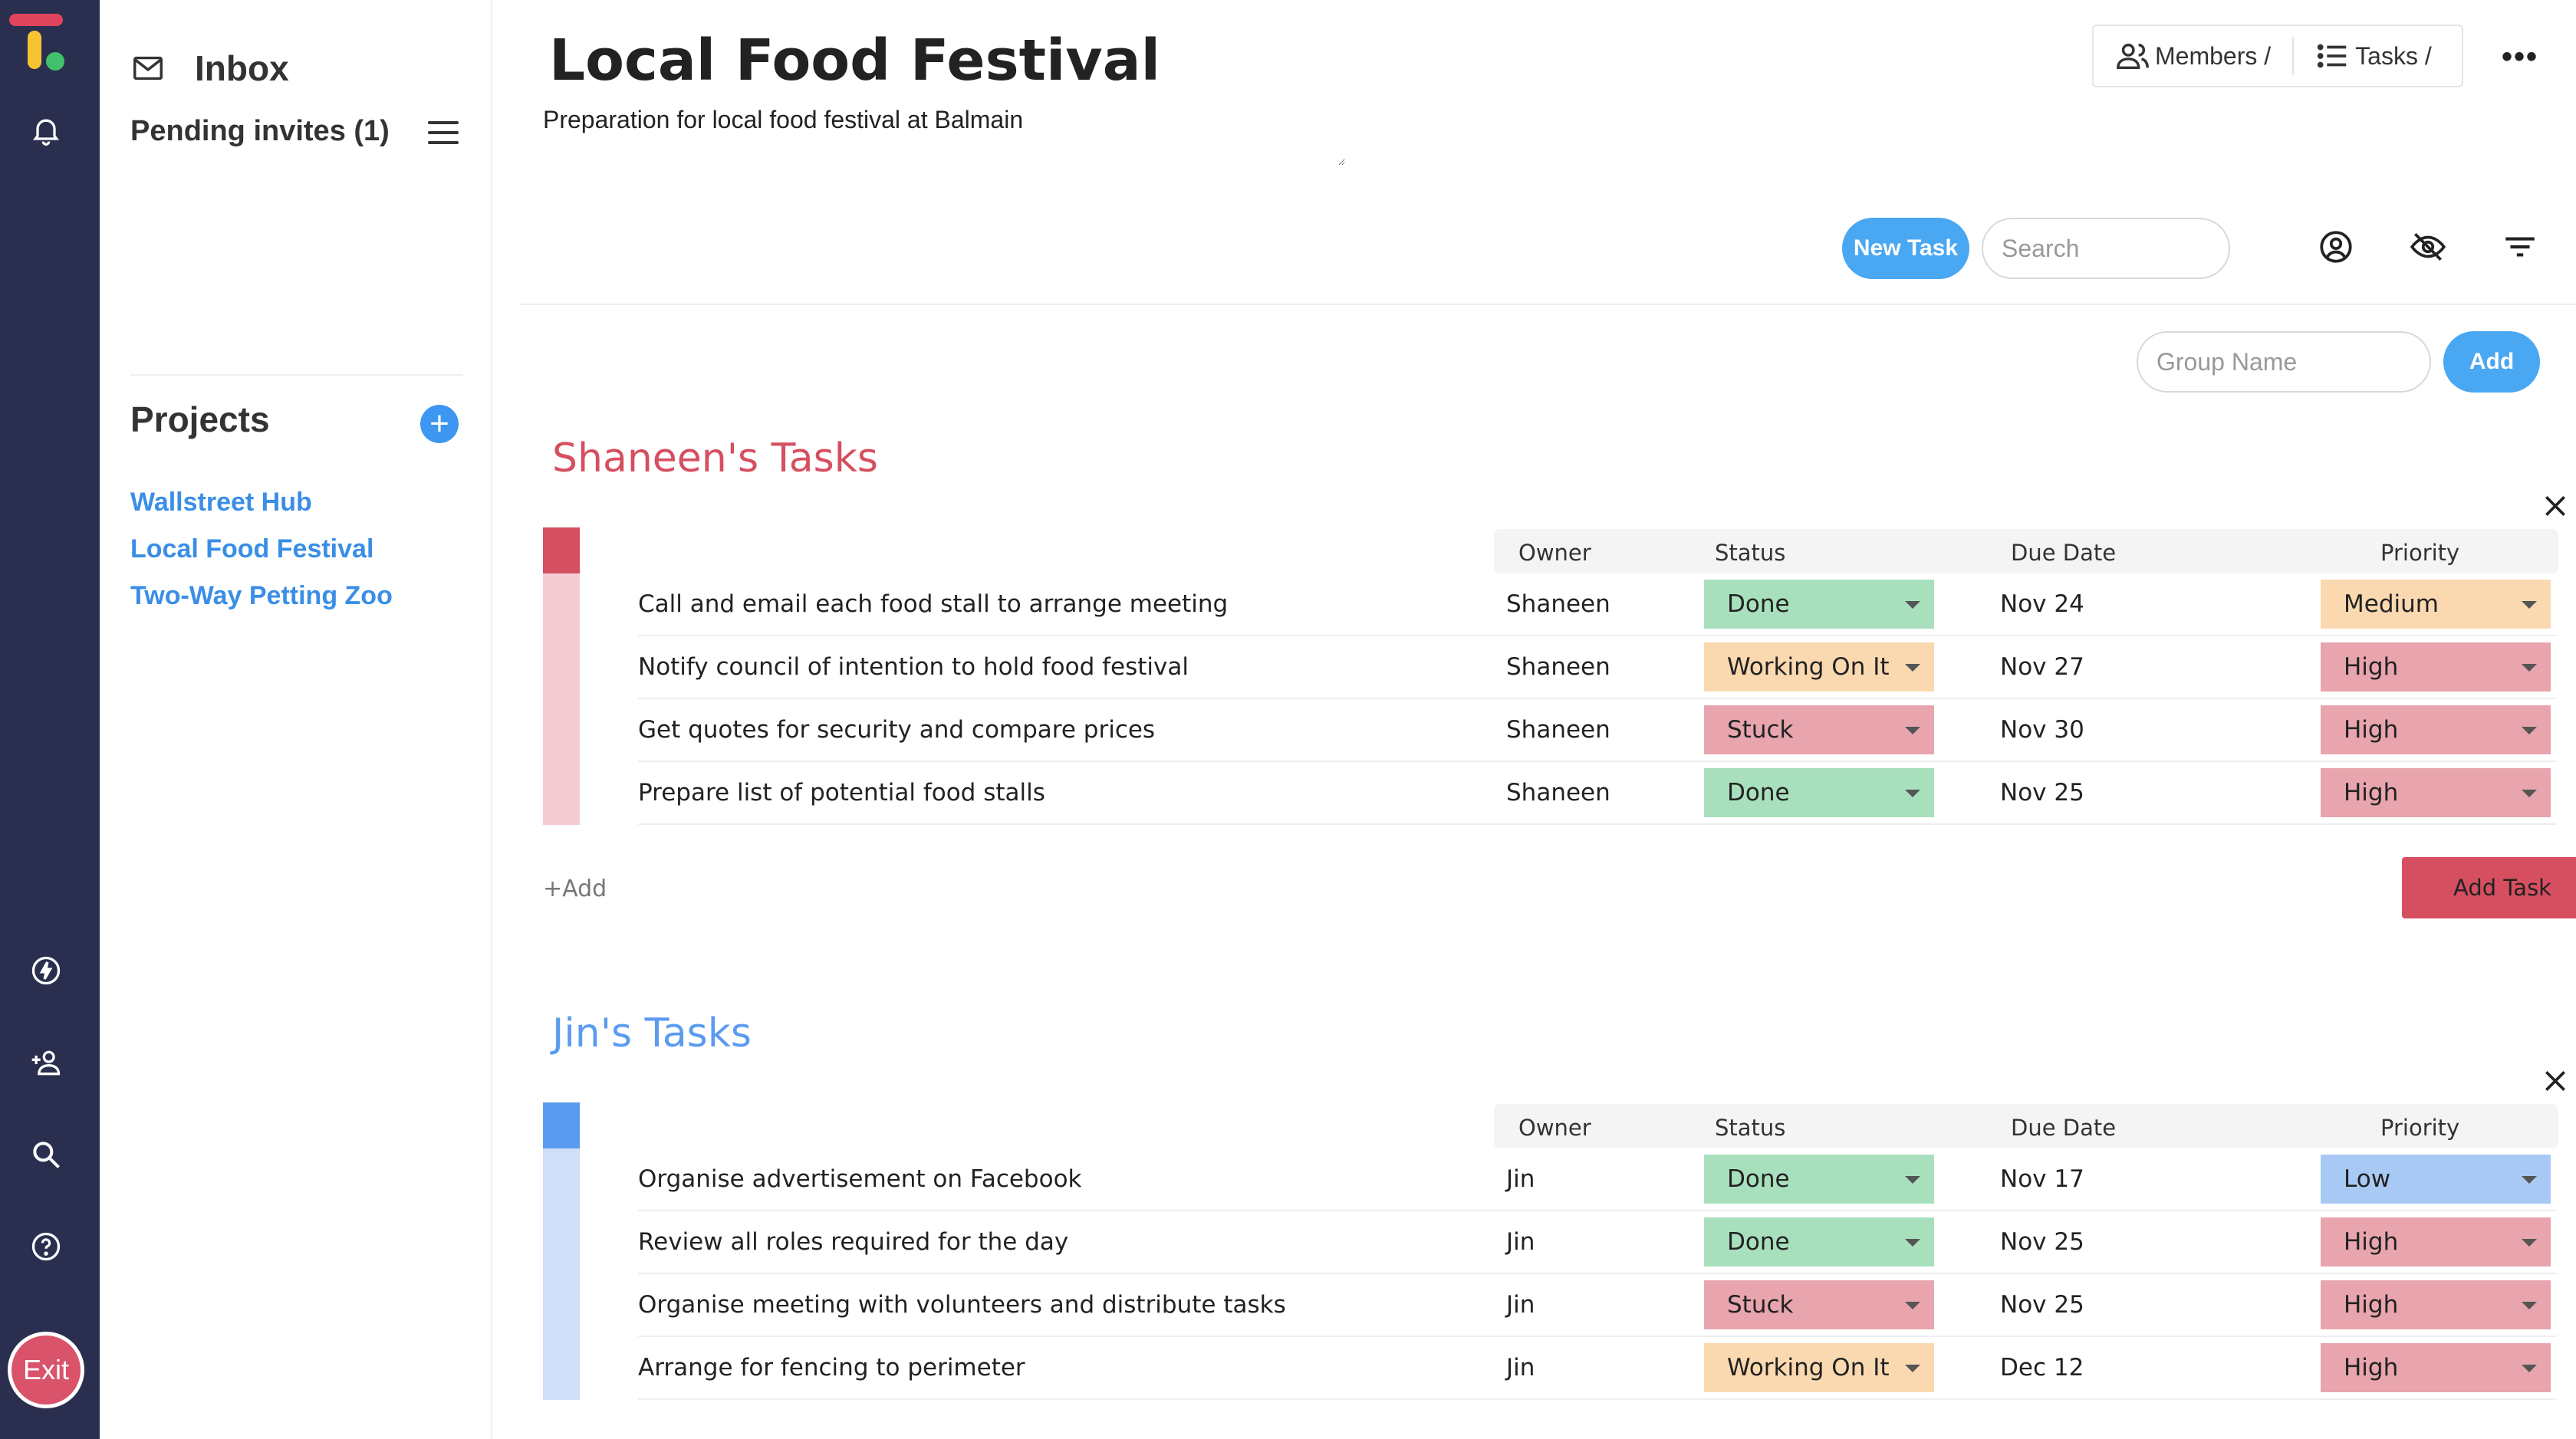 The height and width of the screenshot is (1439, 2576). Describe the element at coordinates (2491, 362) in the screenshot. I see `add-group-button: Add` at that location.